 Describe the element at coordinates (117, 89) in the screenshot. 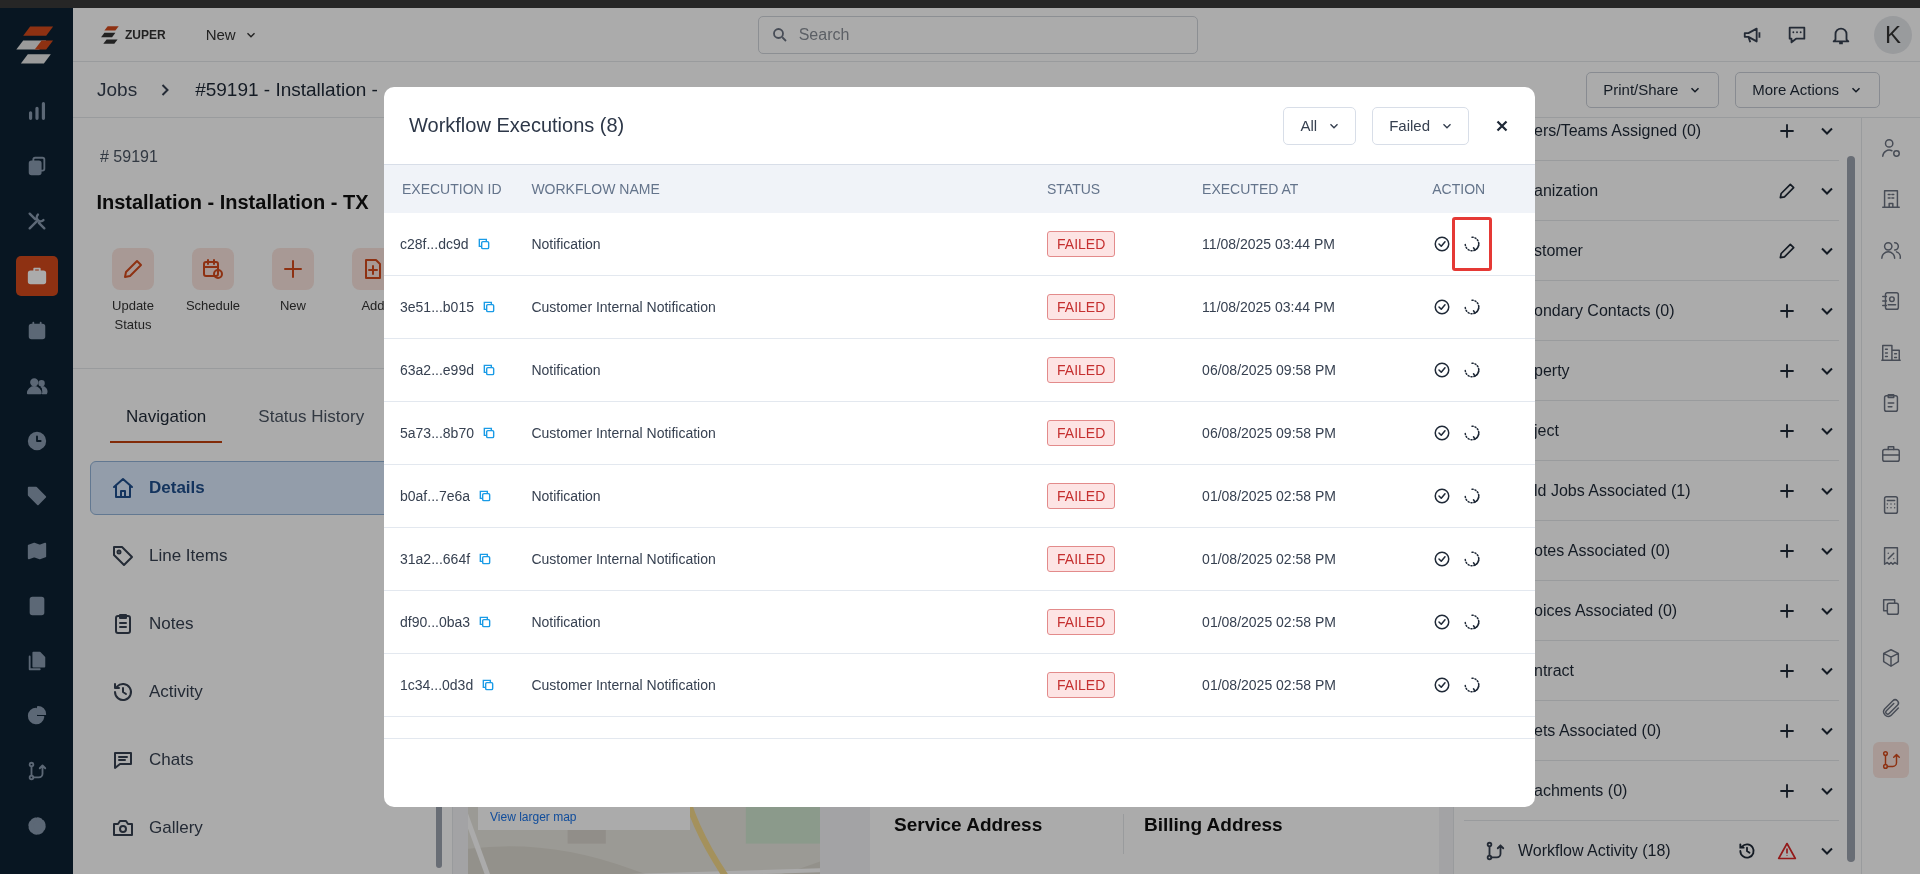

I see `breadcrumb-link: Jobs` at that location.